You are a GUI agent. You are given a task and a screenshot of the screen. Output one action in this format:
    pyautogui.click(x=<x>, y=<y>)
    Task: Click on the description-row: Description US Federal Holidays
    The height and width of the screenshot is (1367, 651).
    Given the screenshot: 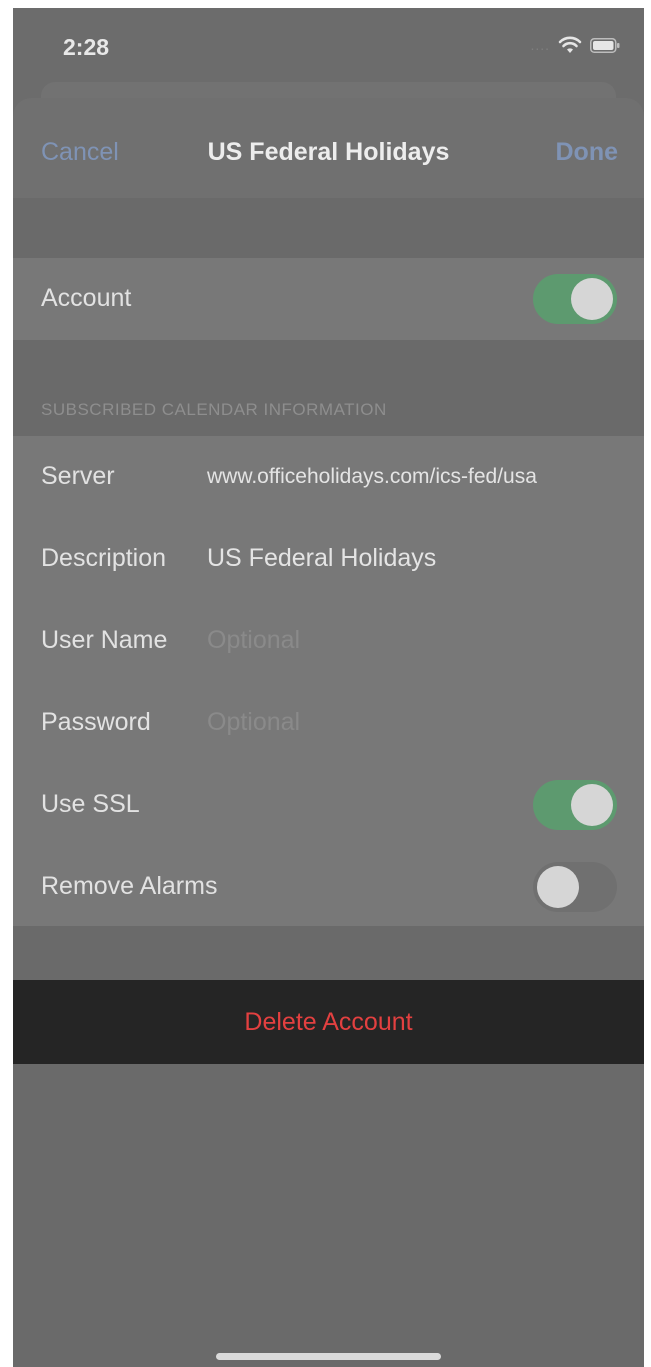 What is the action you would take?
    pyautogui.click(x=328, y=559)
    